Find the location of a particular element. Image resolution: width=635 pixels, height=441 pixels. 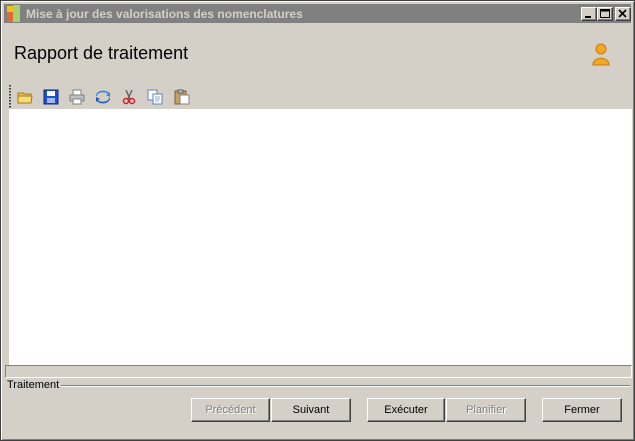

copy-icon is located at coordinates (155, 97).